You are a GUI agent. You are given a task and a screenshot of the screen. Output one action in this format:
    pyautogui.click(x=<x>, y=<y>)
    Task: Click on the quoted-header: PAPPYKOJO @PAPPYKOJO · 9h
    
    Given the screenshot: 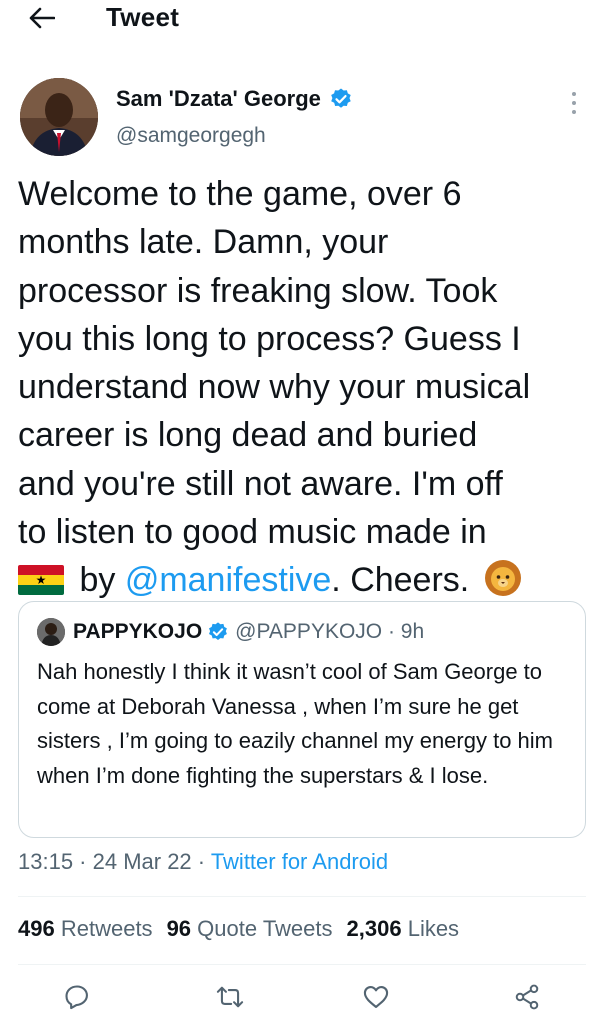 What is the action you would take?
    pyautogui.click(x=248, y=632)
    